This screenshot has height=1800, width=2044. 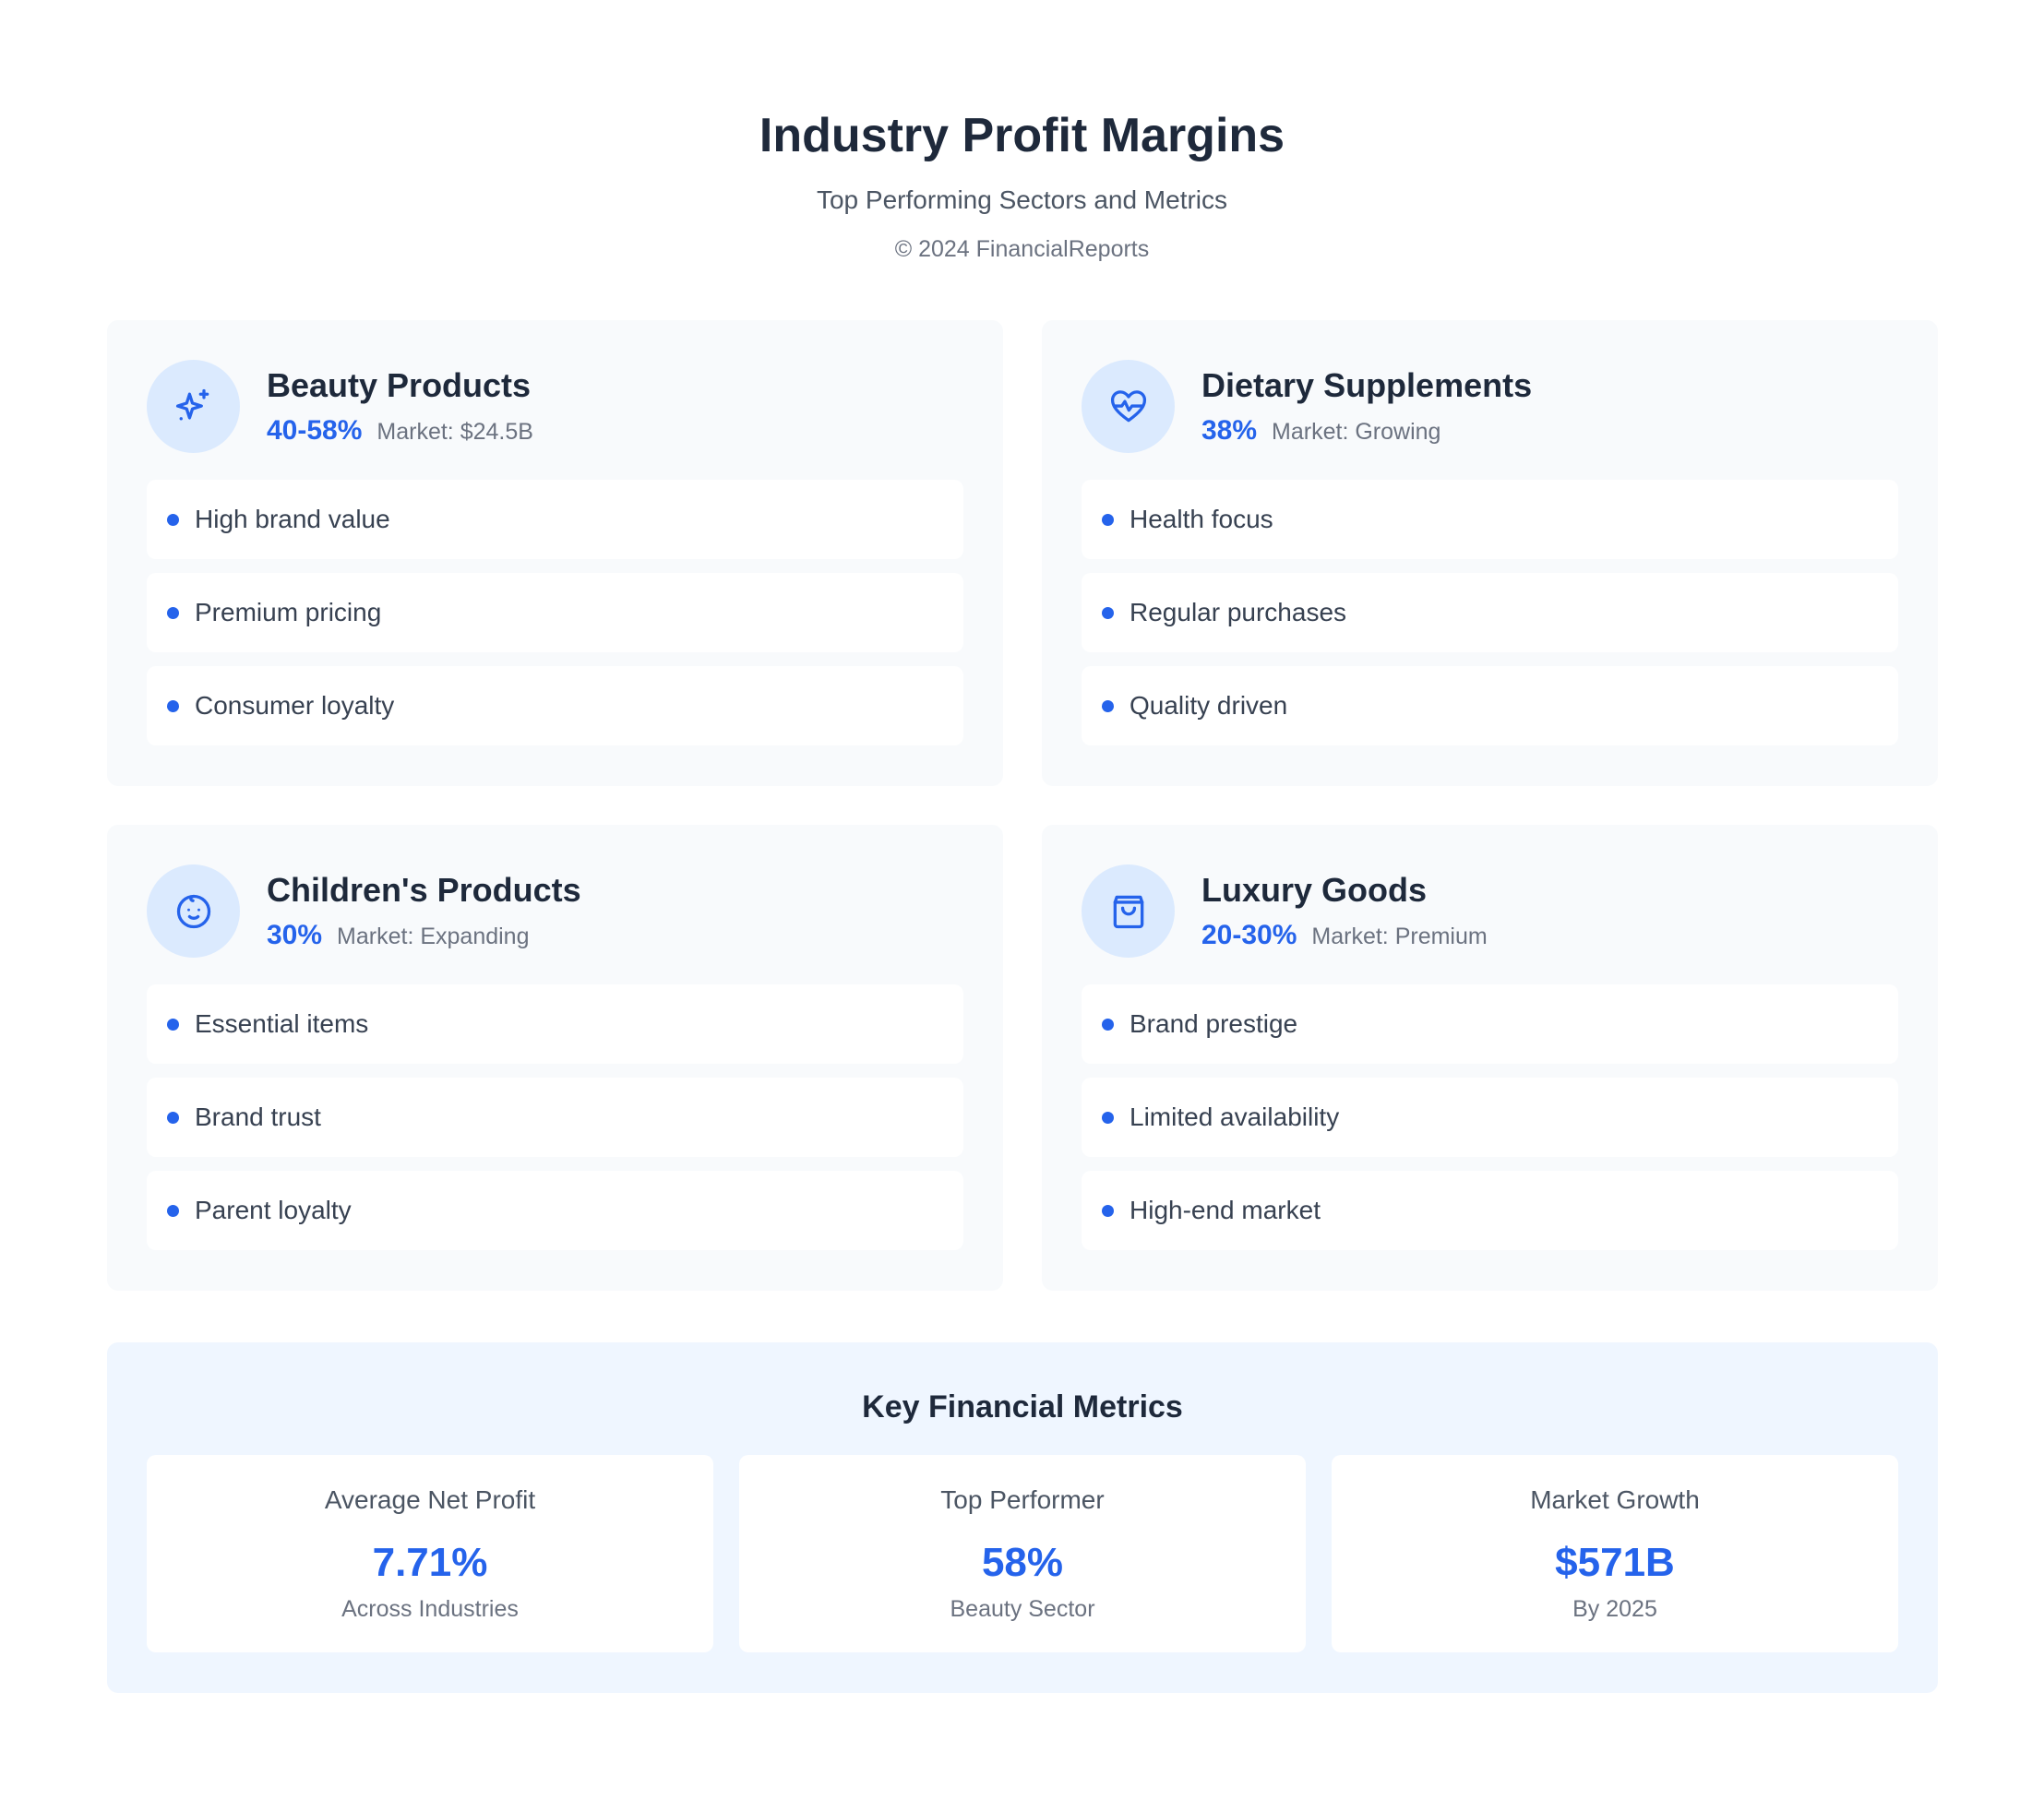 What do you see at coordinates (555, 1117) in the screenshot?
I see `feature-item: Brand trust` at bounding box center [555, 1117].